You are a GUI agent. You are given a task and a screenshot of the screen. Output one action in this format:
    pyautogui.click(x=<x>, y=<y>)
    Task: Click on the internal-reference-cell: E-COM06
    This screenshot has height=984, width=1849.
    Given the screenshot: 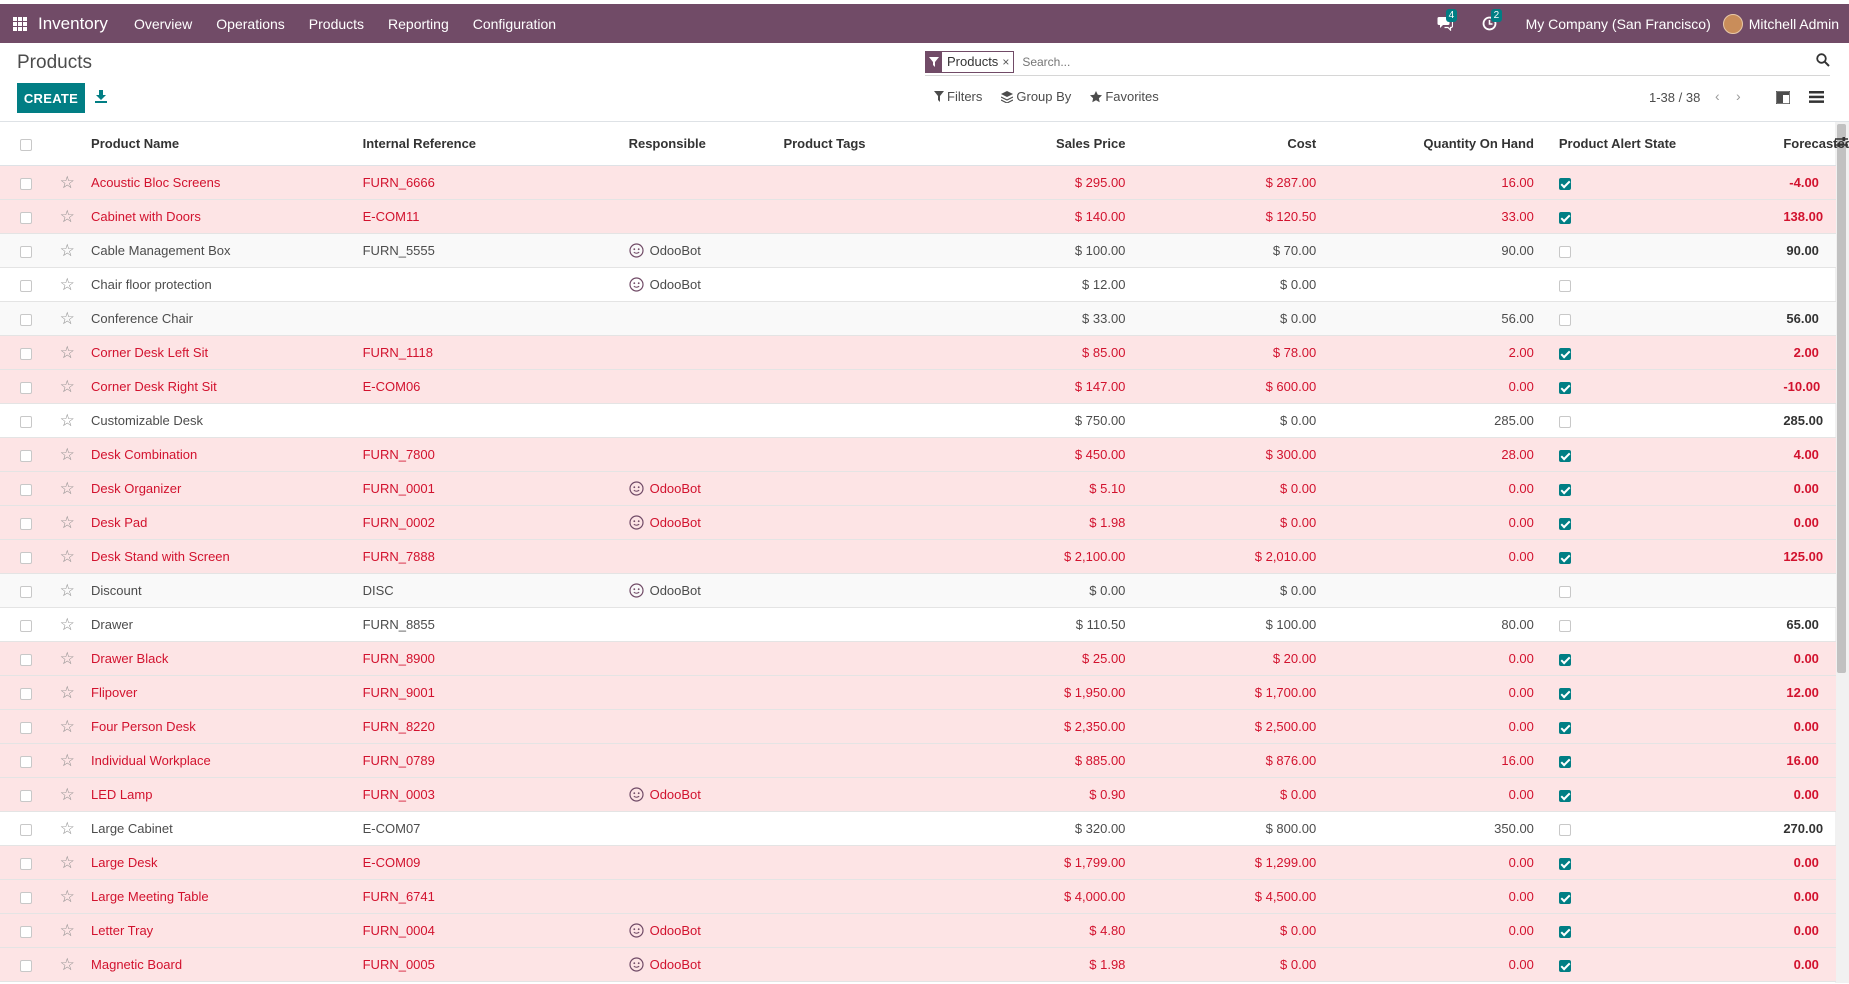 What is the action you would take?
    pyautogui.click(x=487, y=386)
    